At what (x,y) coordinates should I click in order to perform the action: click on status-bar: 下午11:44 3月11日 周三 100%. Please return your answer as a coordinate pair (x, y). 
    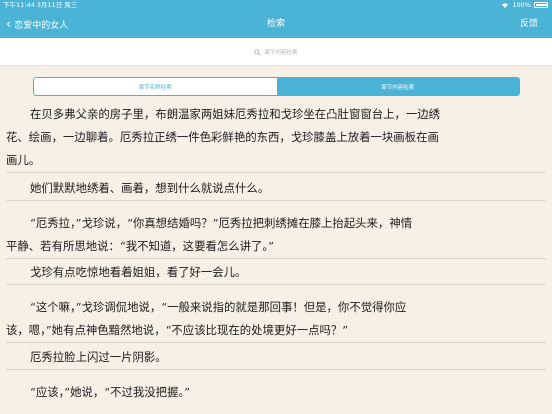
    Looking at the image, I should click on (276, 5).